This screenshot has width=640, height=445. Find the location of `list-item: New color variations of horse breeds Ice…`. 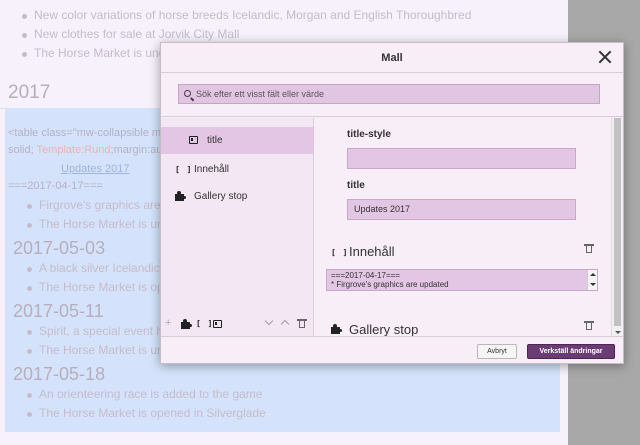

list-item: New color variations of horse breeds Ice… is located at coordinates (280, 15).